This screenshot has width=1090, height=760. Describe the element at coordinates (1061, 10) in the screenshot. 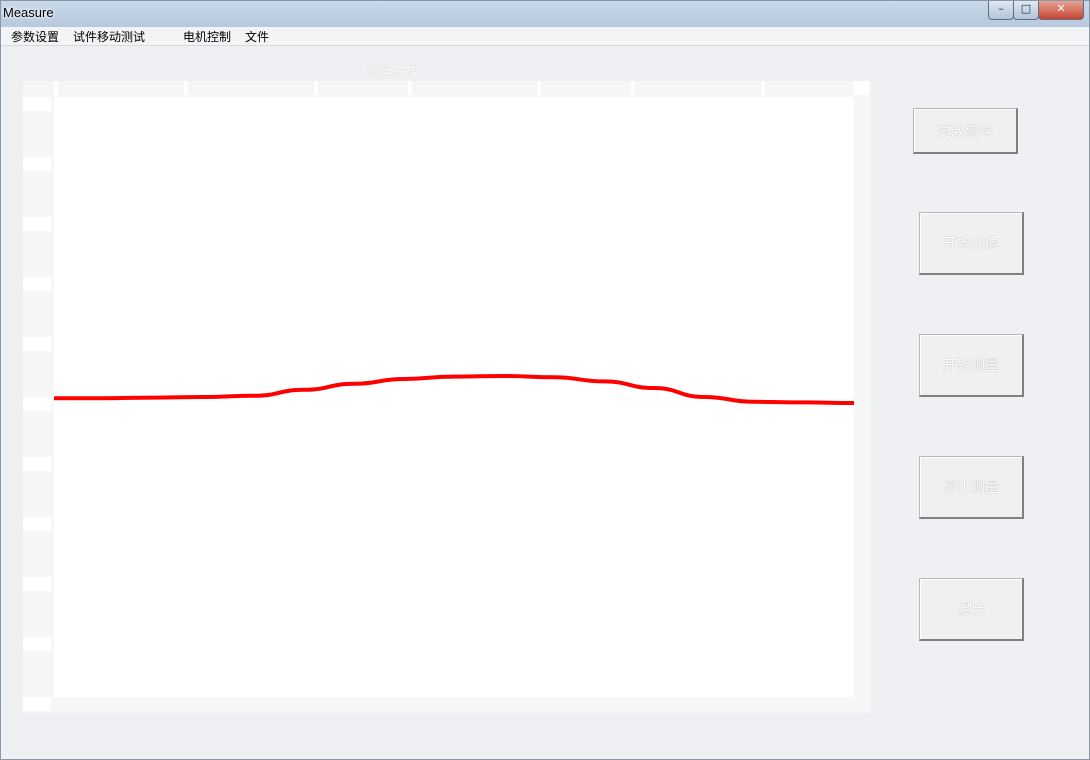

I see `close-button: ✕` at that location.